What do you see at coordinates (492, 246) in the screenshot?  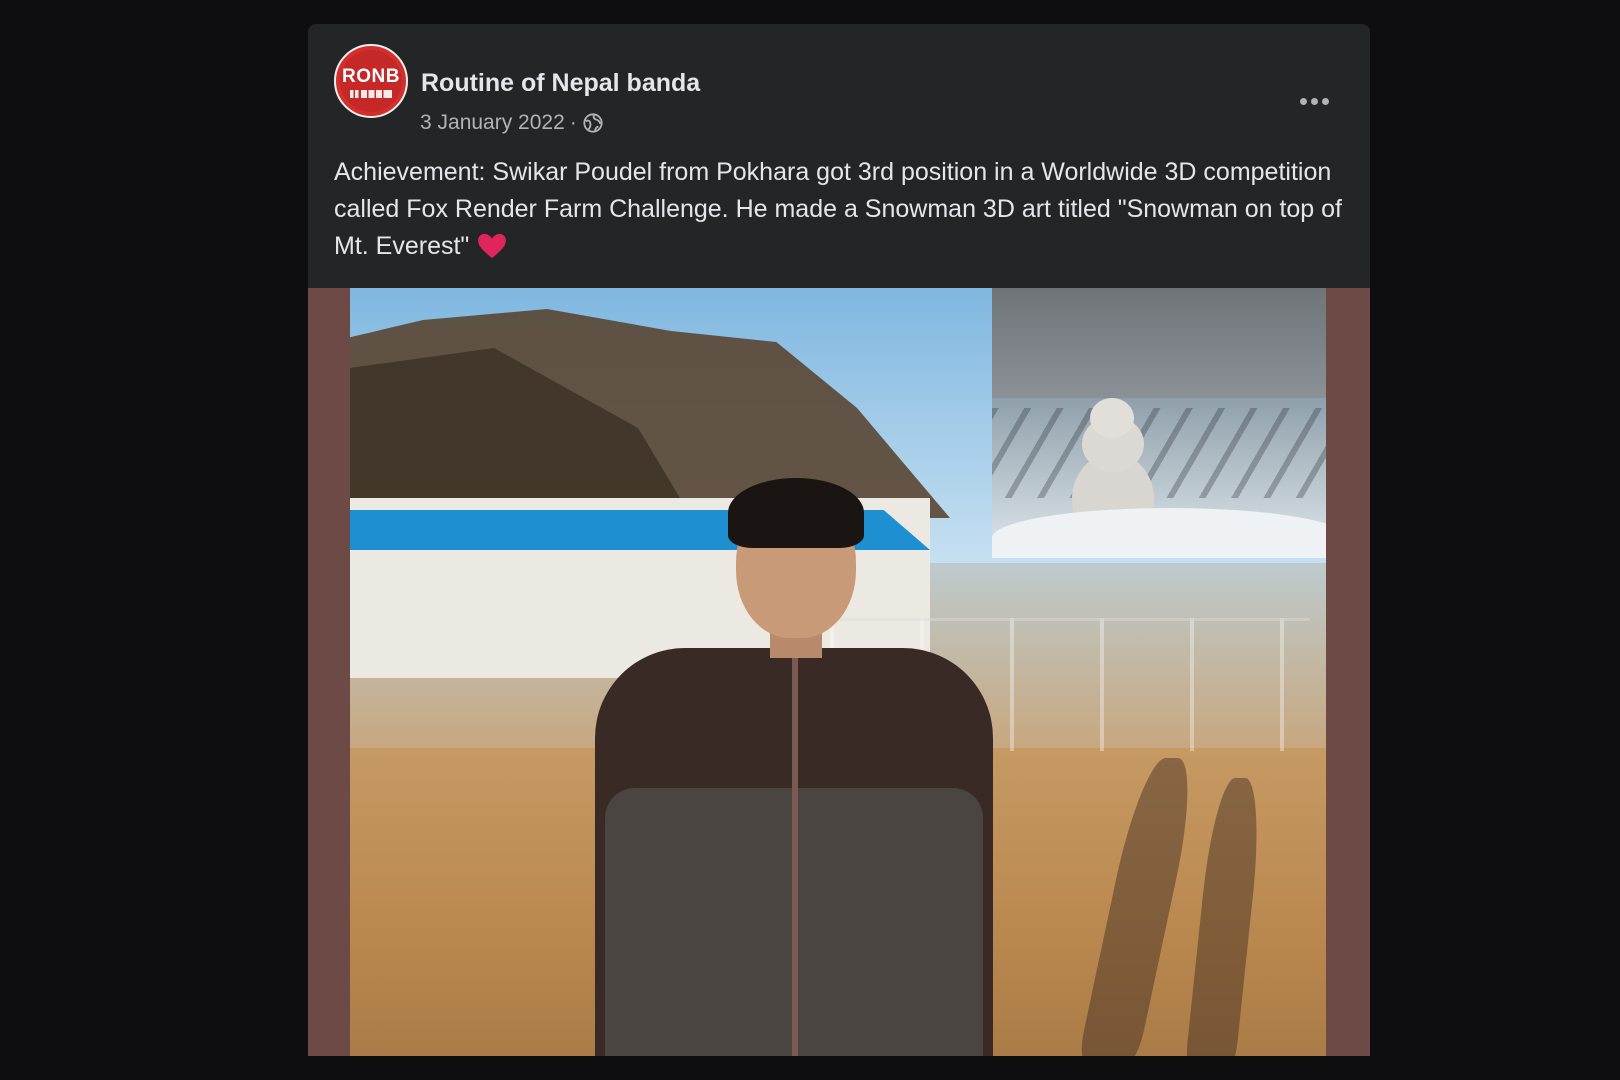 I see `heart-icon` at bounding box center [492, 246].